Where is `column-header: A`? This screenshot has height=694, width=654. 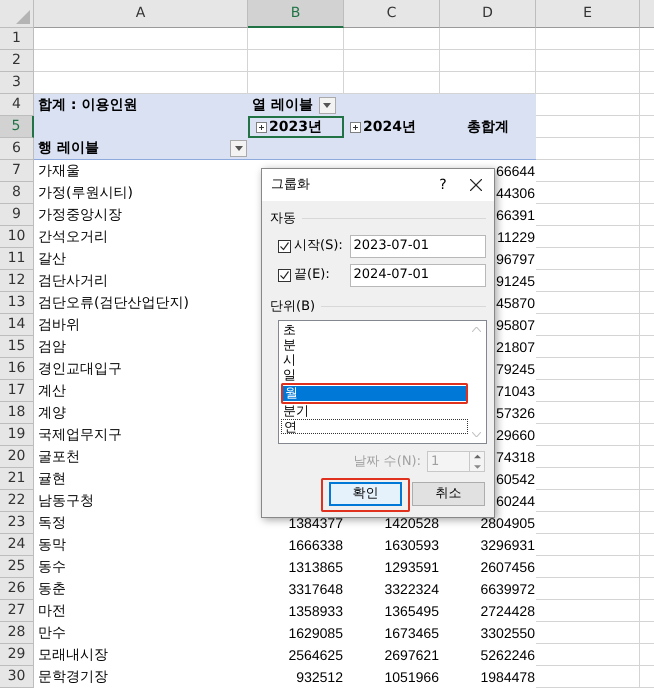
column-header: A is located at coordinates (141, 14).